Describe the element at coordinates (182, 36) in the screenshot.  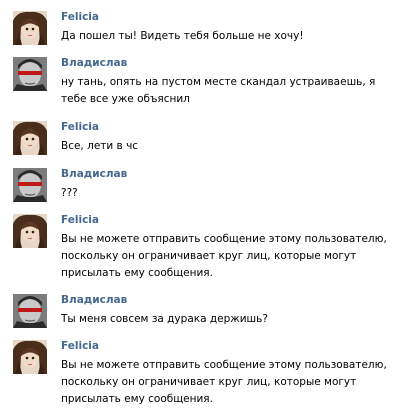
I see `message-text: Да пошел ты! Видеть тебя больше не хочу!` at that location.